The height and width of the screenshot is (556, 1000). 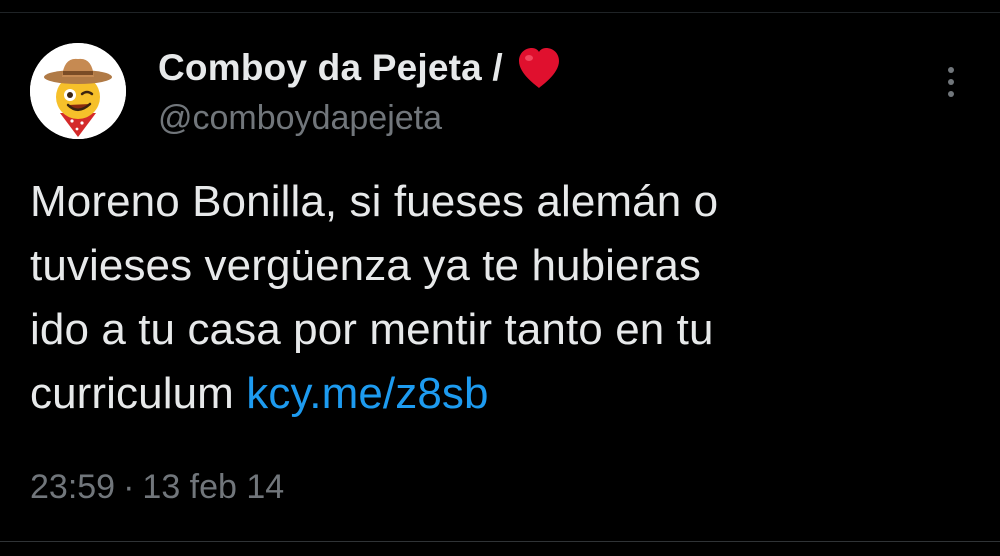 I want to click on tweet-text-line: curriculum, so click(x=132, y=393).